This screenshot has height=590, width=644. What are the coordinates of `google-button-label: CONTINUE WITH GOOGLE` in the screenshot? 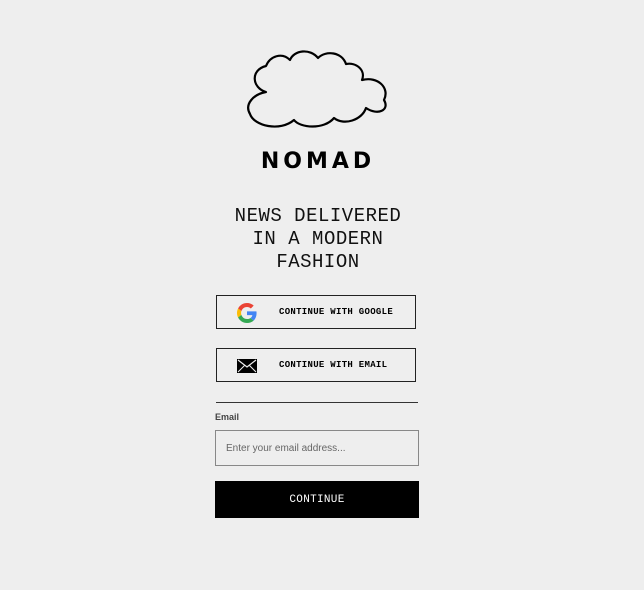 It's located at (336, 312).